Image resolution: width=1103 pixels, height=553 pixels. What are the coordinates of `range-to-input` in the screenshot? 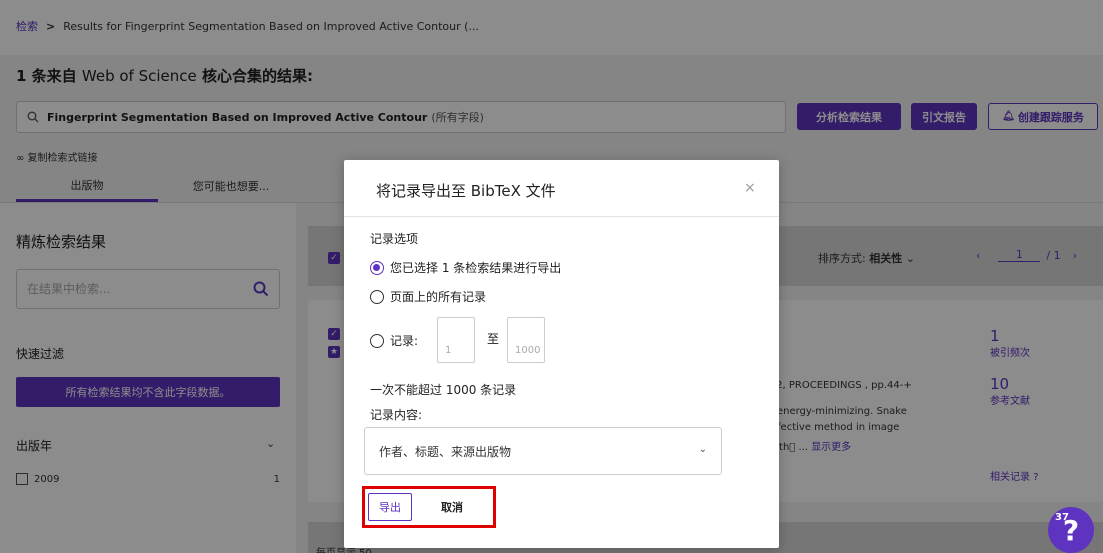 It's located at (526, 350).